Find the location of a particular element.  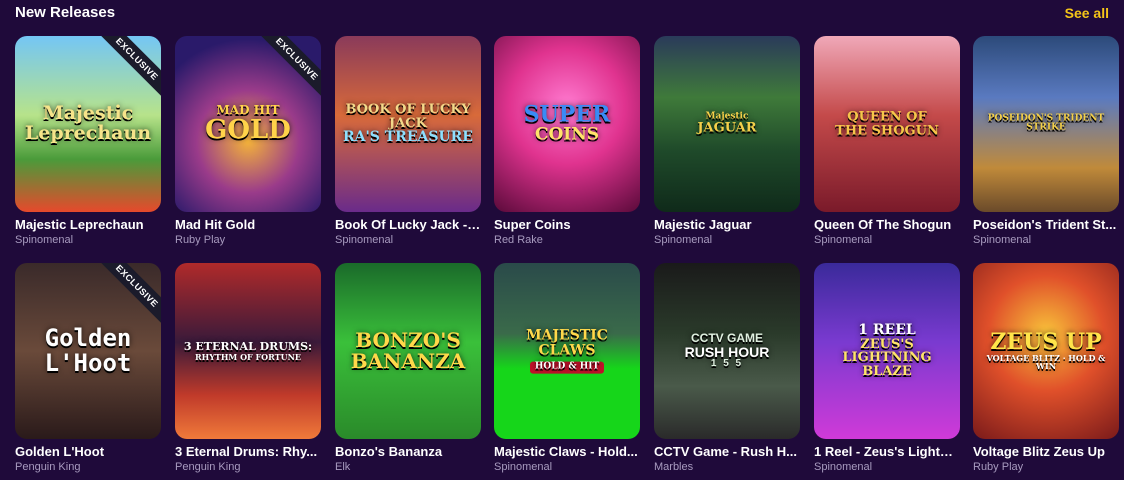

game-thumbnail: MAJESTIC CLAWS HOLD & HIT is located at coordinates (567, 351).